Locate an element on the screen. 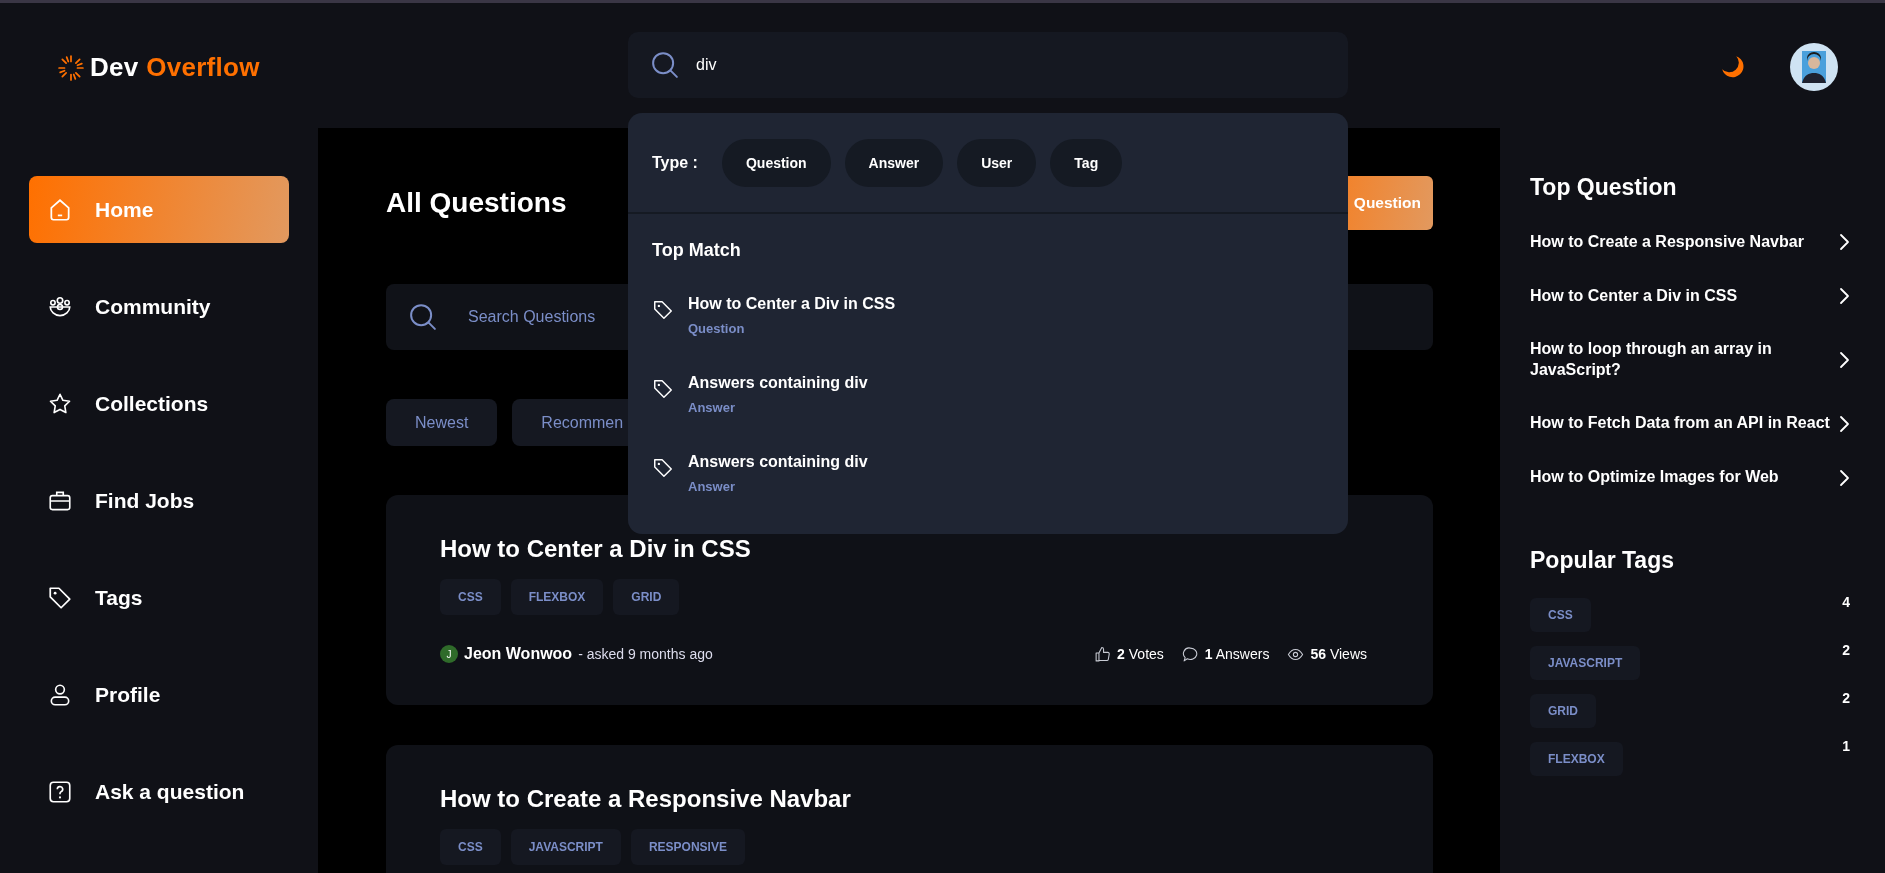 The width and height of the screenshot is (1885, 873). logo-icon is located at coordinates (71, 67).